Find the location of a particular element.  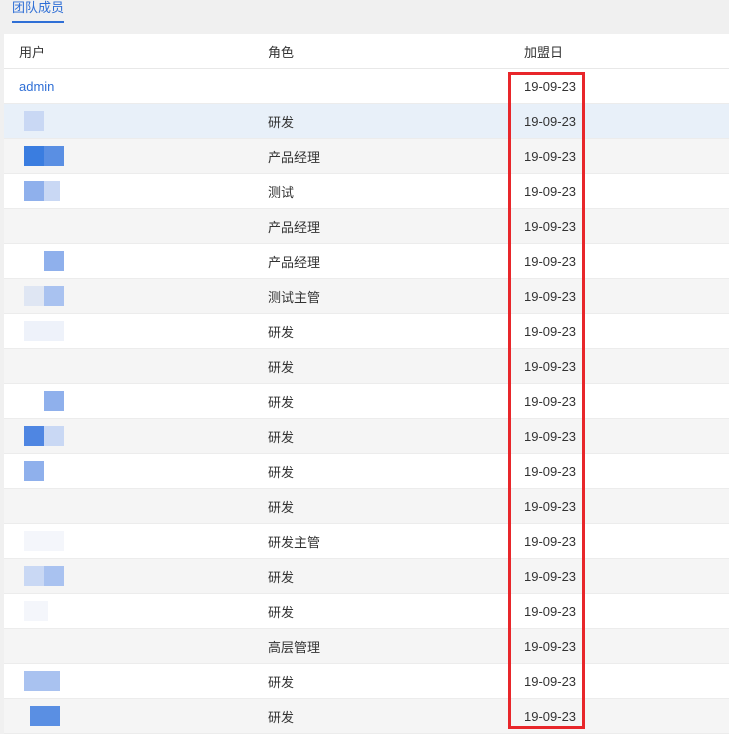

table-row: 高层管理 19-09-23 is located at coordinates (366, 646).